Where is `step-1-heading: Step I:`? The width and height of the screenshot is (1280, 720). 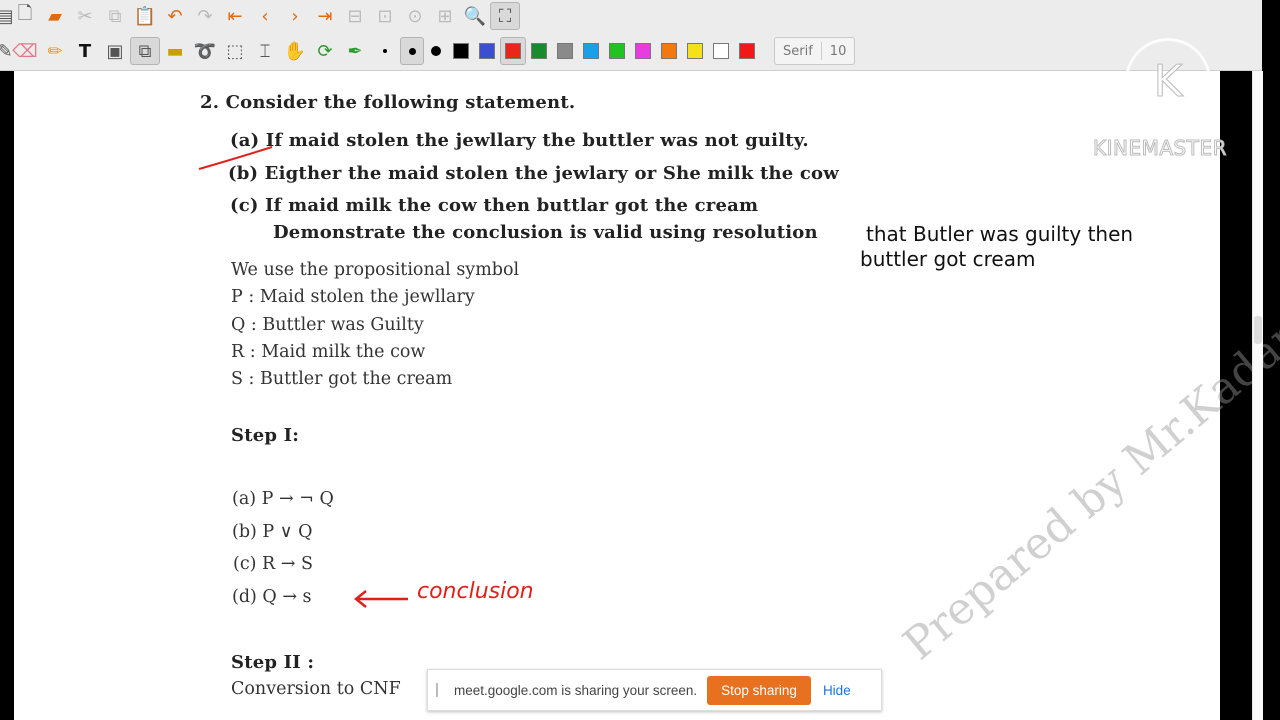
step-1-heading: Step I: is located at coordinates (265, 435).